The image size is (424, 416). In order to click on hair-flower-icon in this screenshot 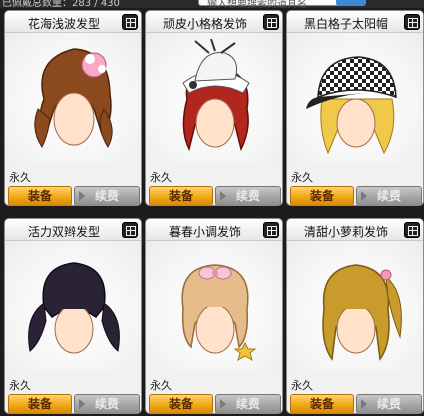, I will do `click(73, 98)`.